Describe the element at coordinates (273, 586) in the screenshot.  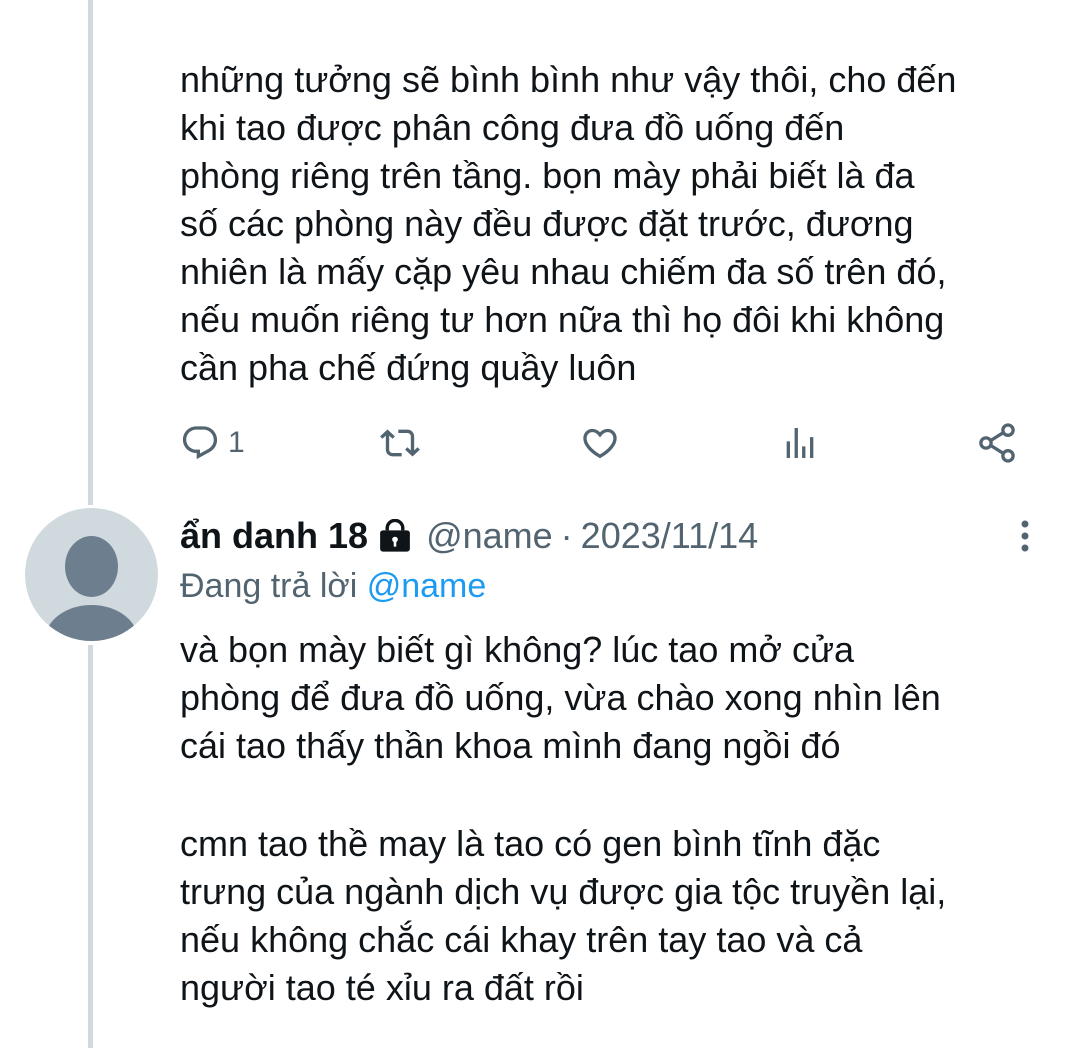
I see `replying-to-label: Đang trả lời` at that location.